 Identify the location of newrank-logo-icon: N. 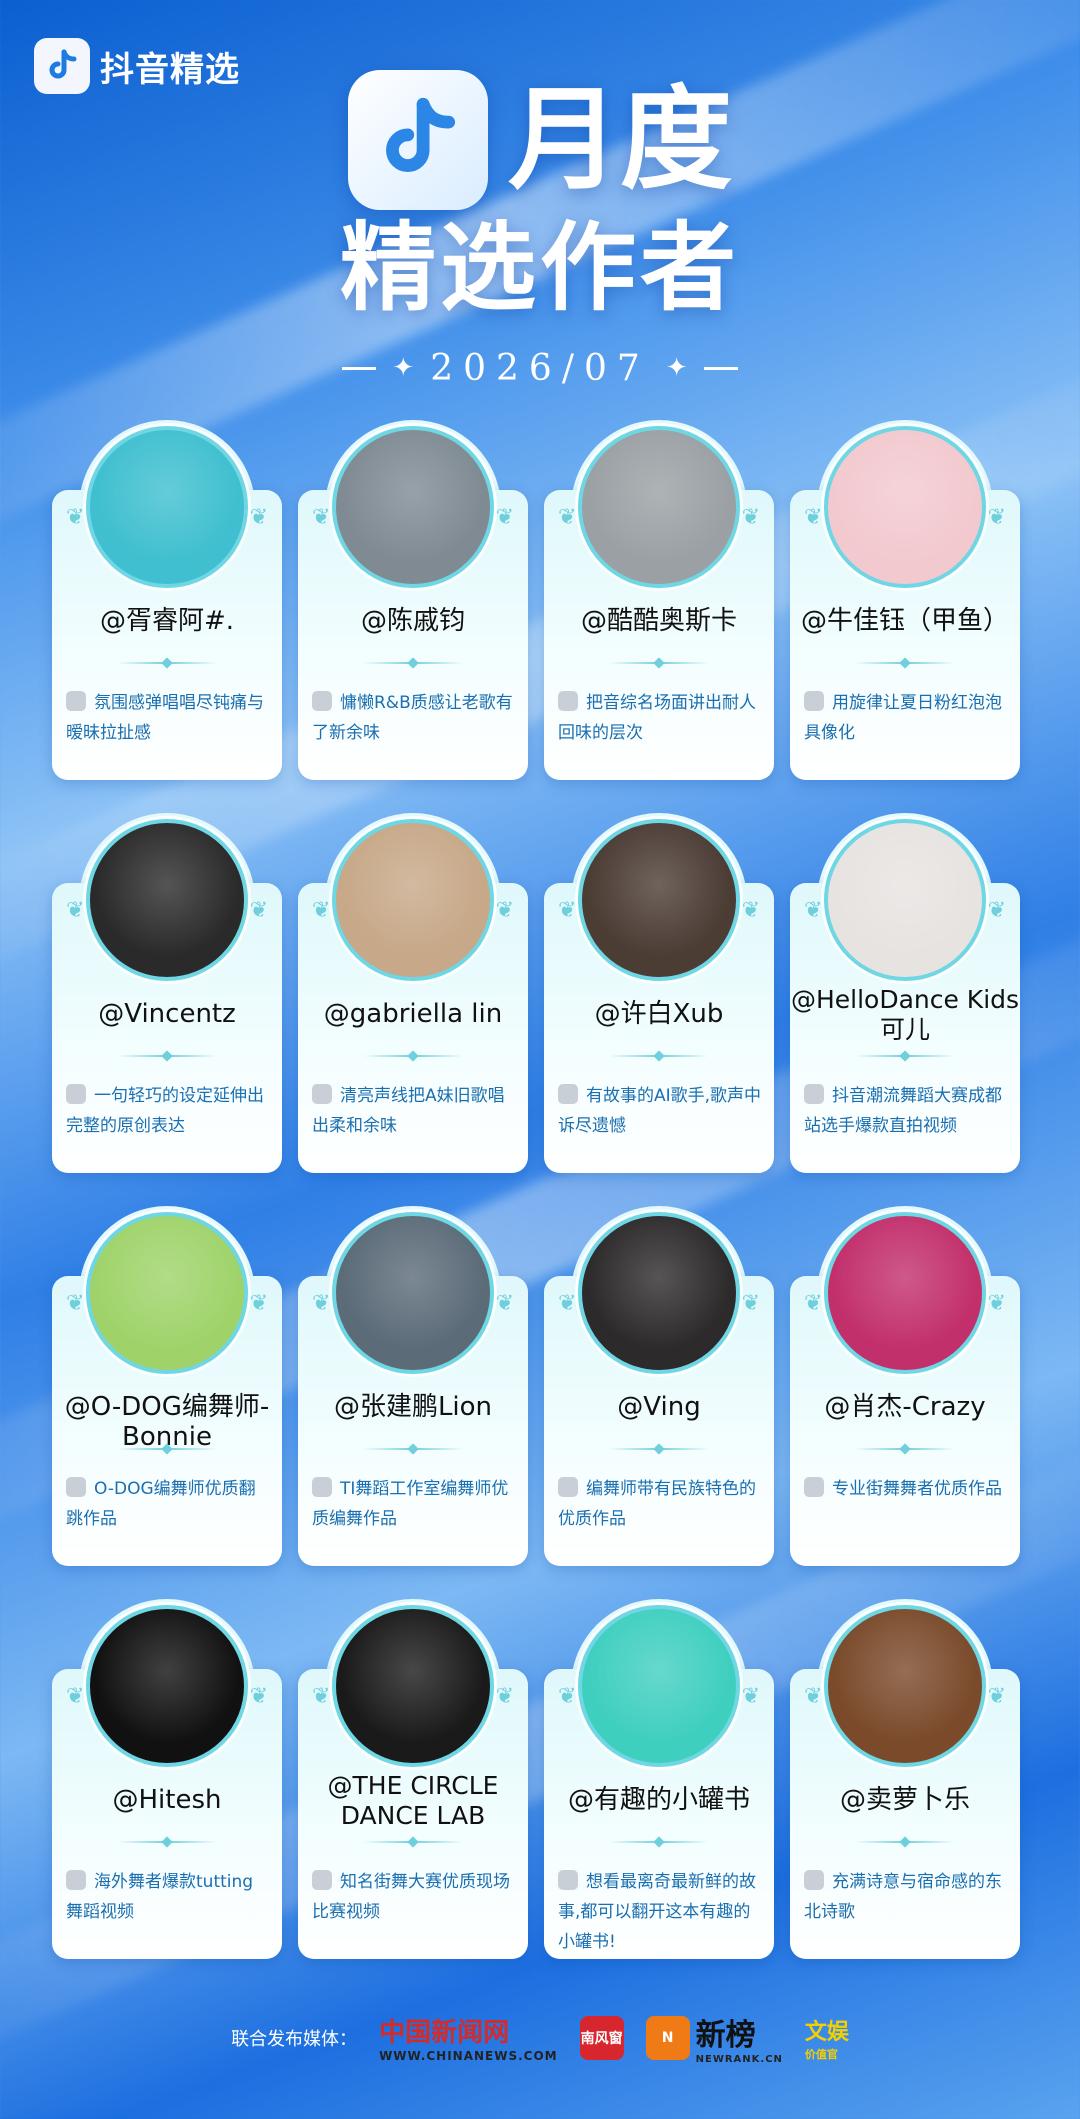
(667, 2037).